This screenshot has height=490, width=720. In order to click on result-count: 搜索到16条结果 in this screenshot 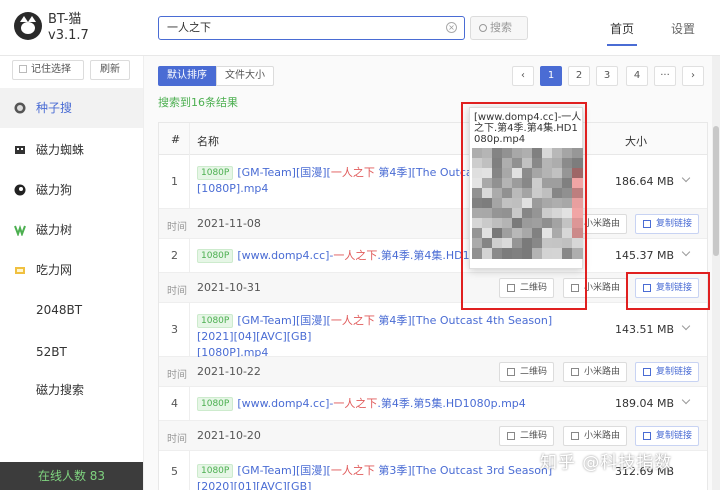, I will do `click(198, 102)`.